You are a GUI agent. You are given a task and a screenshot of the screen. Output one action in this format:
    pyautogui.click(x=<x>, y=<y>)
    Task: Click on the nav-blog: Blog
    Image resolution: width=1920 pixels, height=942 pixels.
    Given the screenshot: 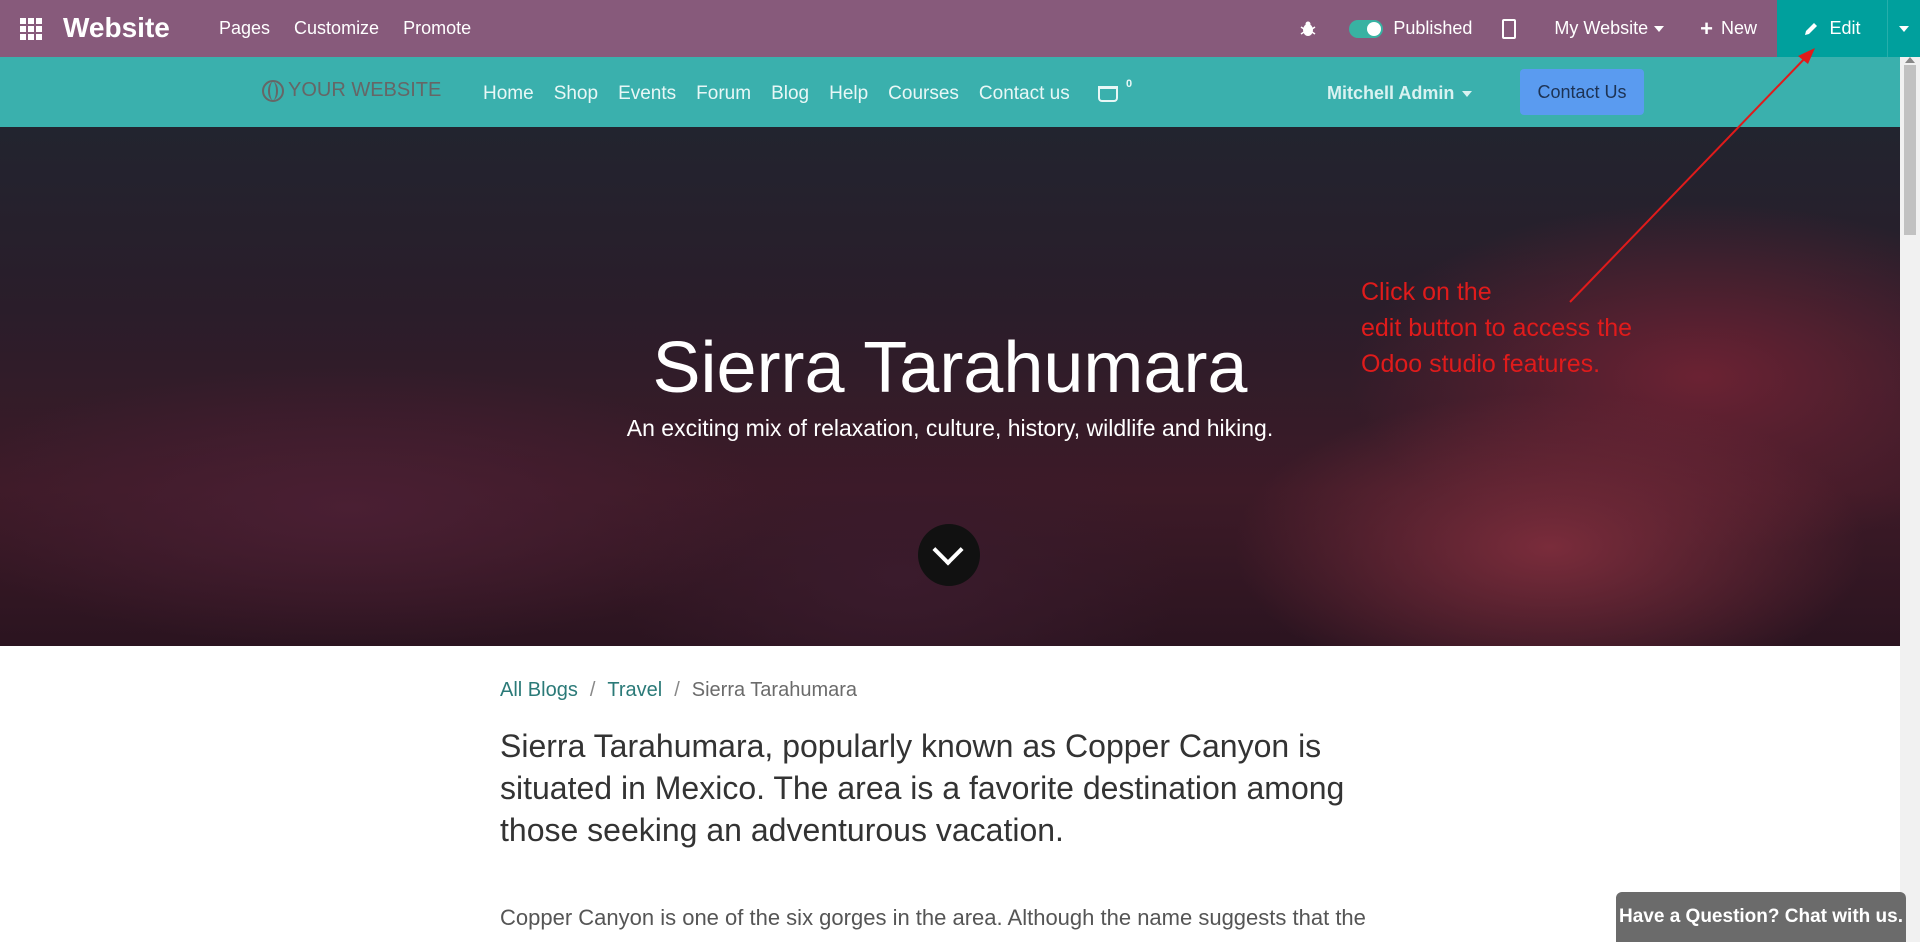 What is the action you would take?
    pyautogui.click(x=790, y=94)
    